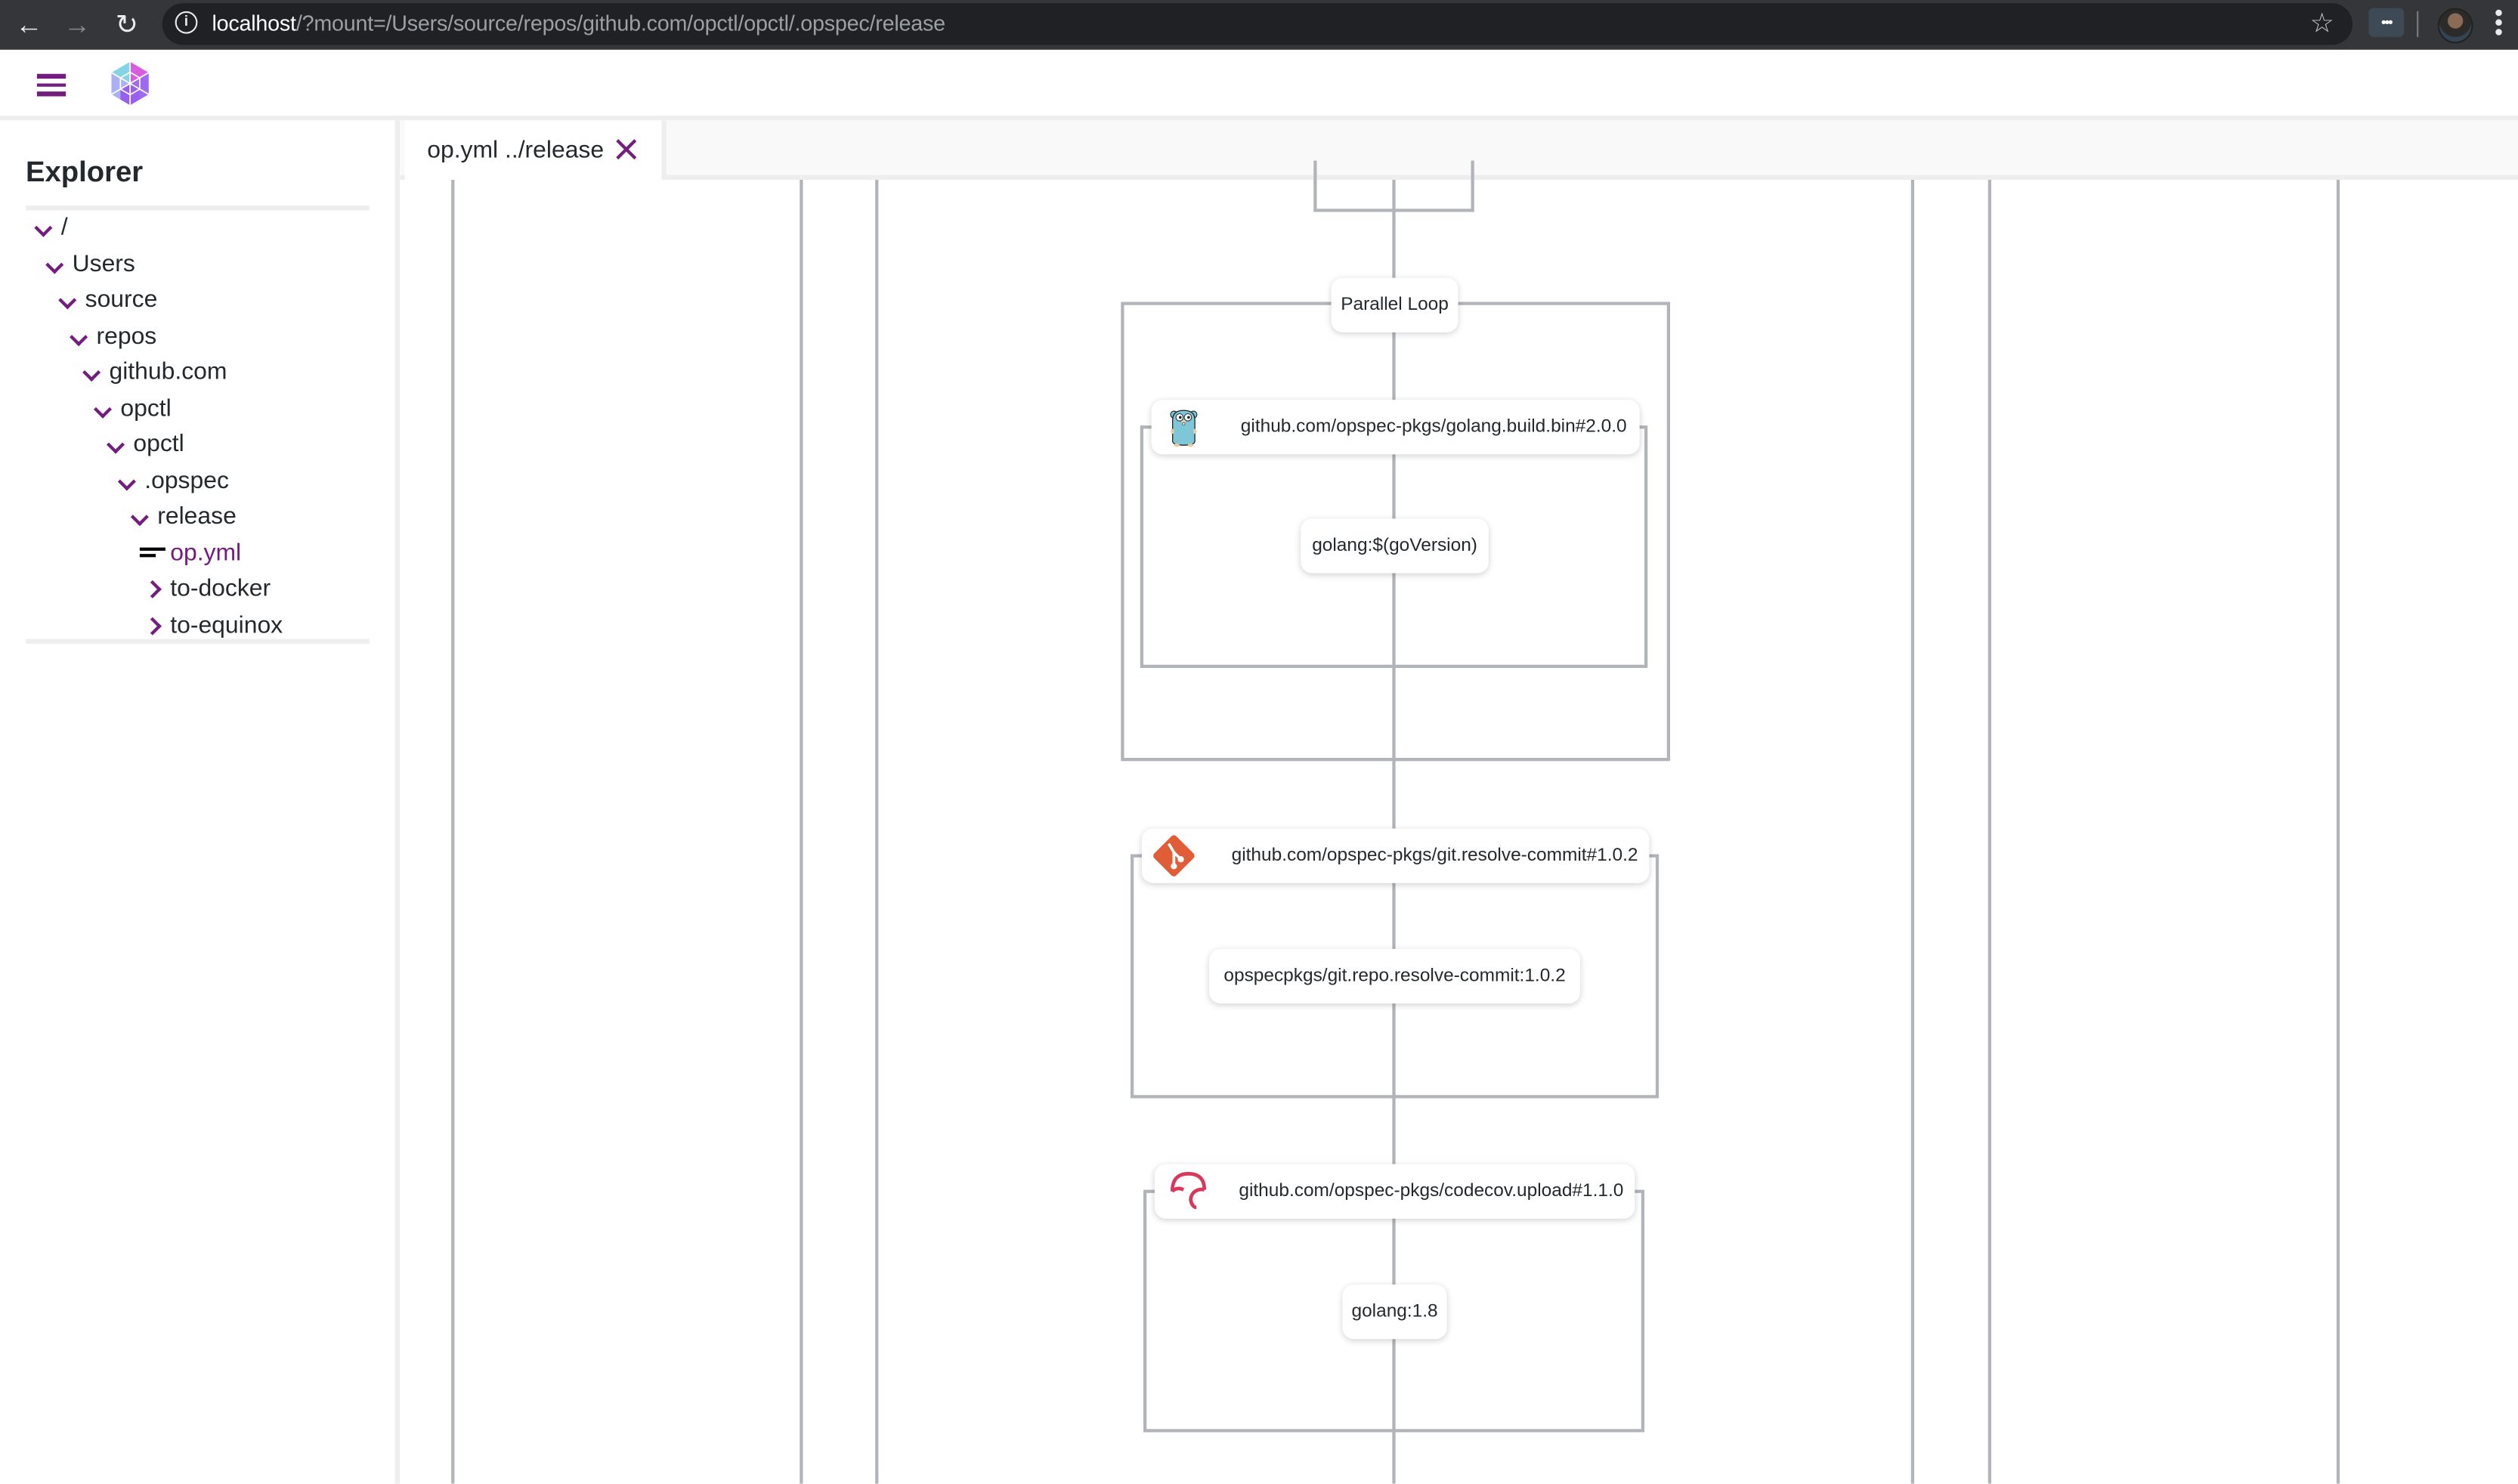 Image resolution: width=2518 pixels, height=1484 pixels. I want to click on container-image: opspecpkgs/git.repo.resolve-commit:1.0.2, so click(1394, 976).